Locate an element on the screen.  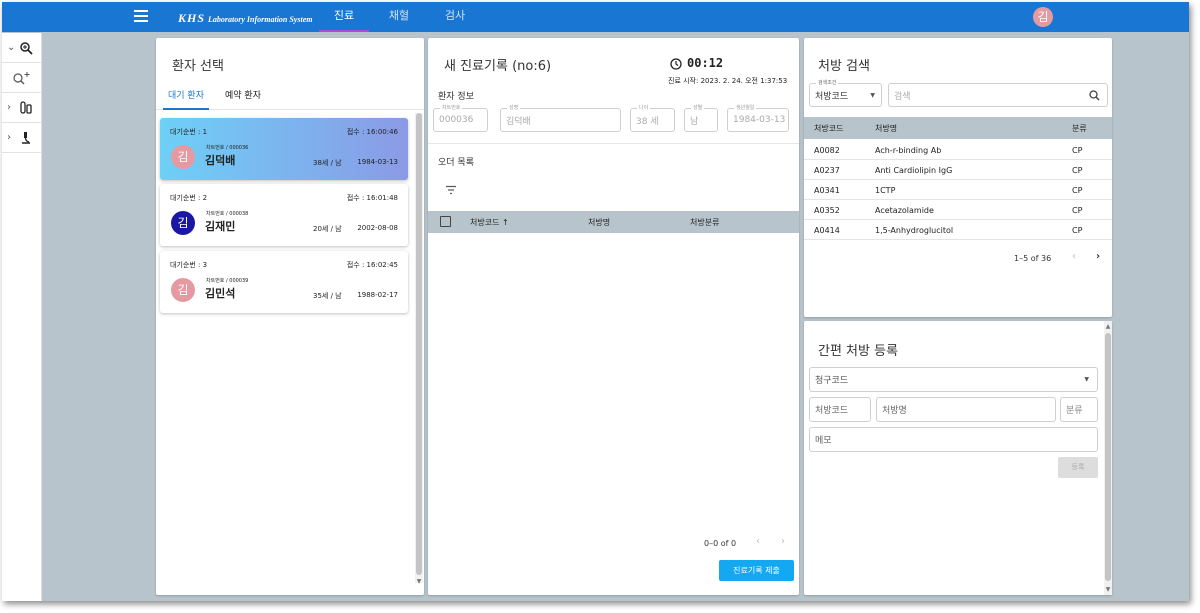
pagination-label: 1–5 of 36 is located at coordinates (1033, 258).